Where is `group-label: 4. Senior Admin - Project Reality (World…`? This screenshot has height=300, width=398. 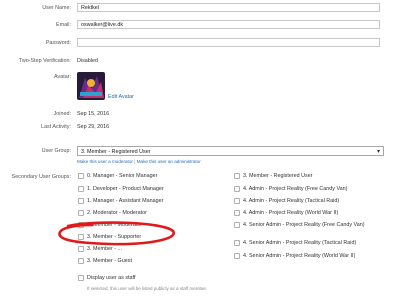 group-label: 4. Senior Admin - Project Reality (World… is located at coordinates (299, 256).